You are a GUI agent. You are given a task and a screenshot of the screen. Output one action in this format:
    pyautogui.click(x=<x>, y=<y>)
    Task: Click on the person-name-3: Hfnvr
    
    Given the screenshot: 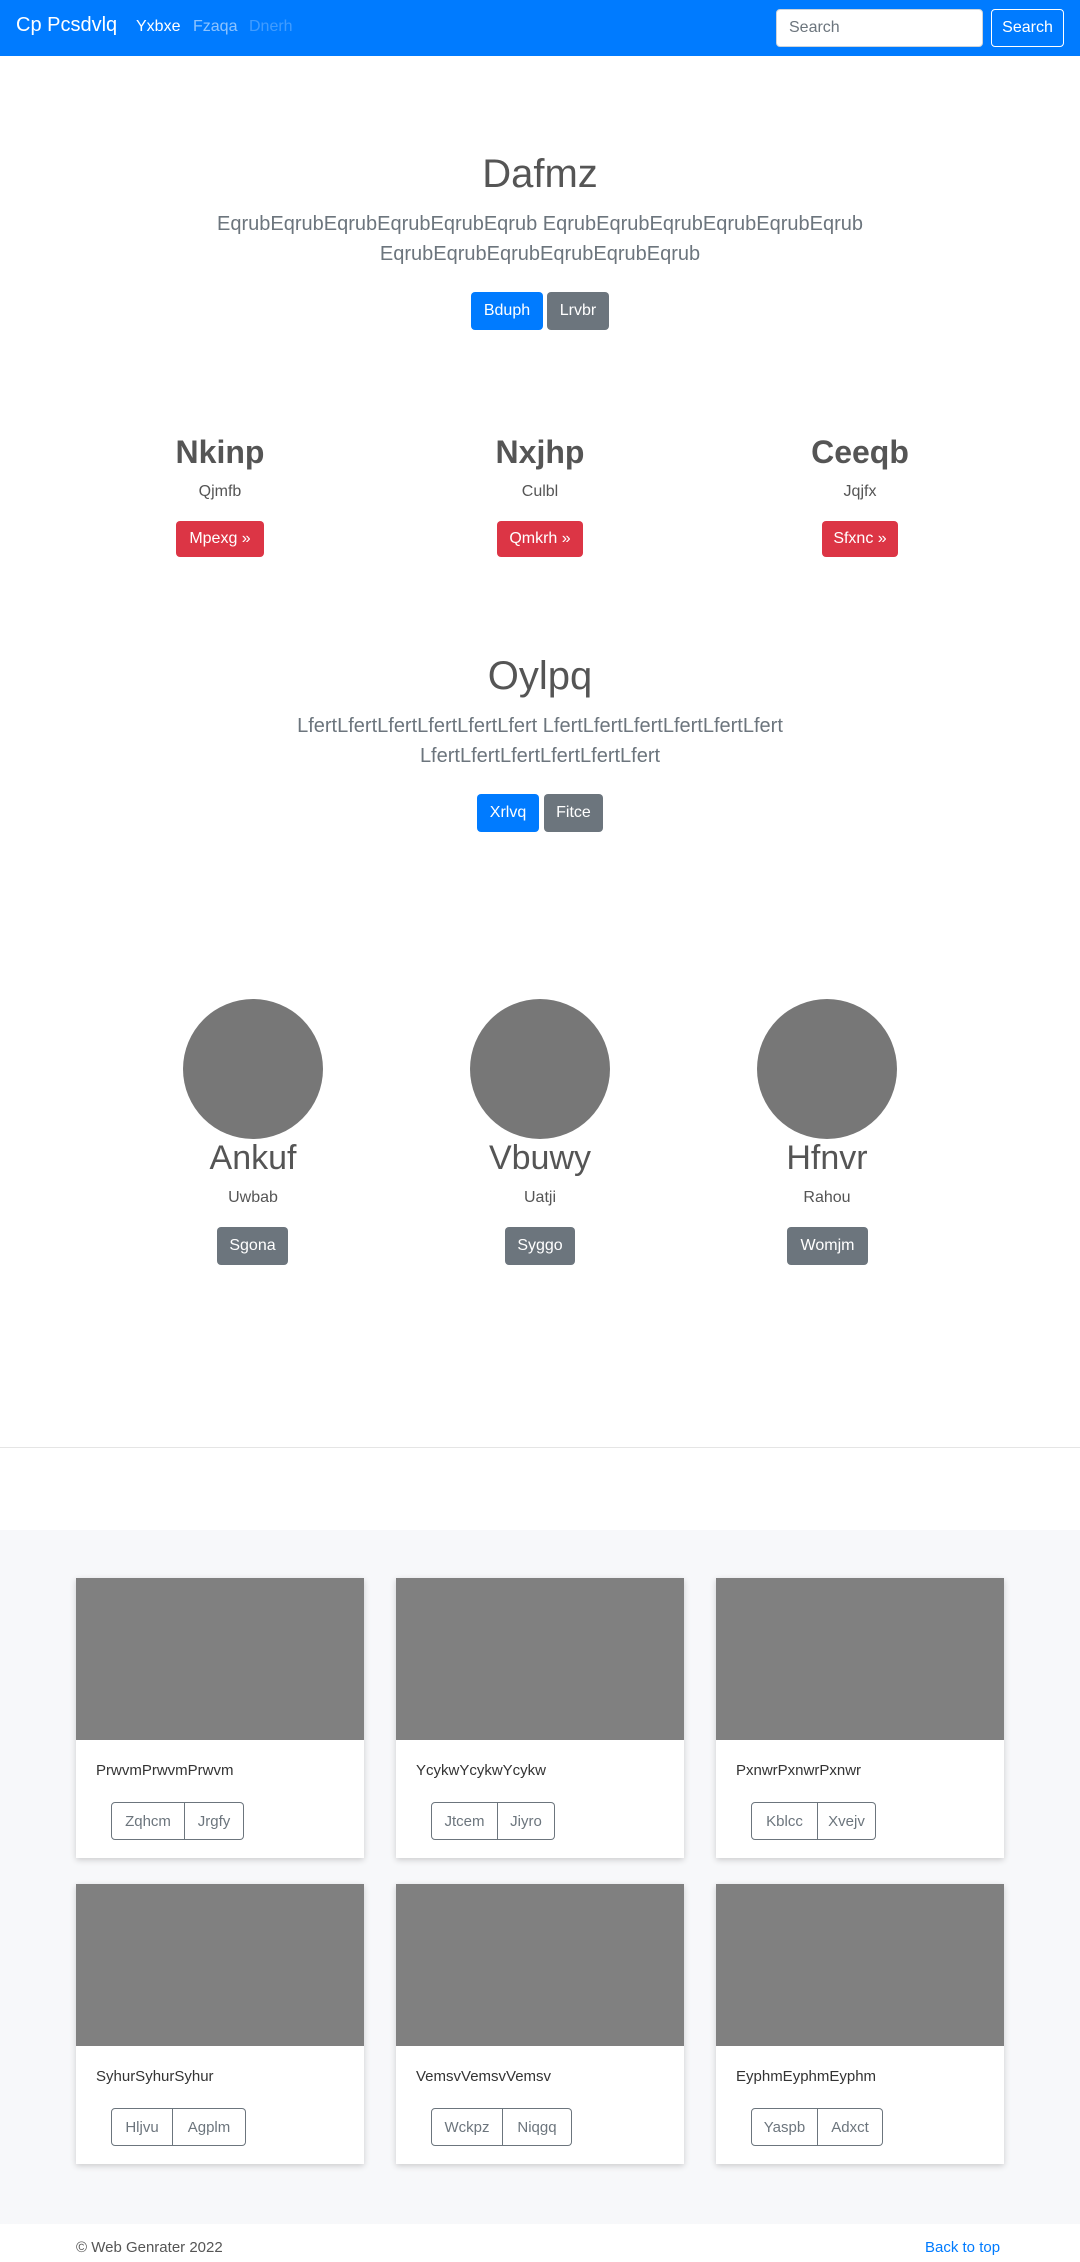 What is the action you would take?
    pyautogui.click(x=827, y=1158)
    